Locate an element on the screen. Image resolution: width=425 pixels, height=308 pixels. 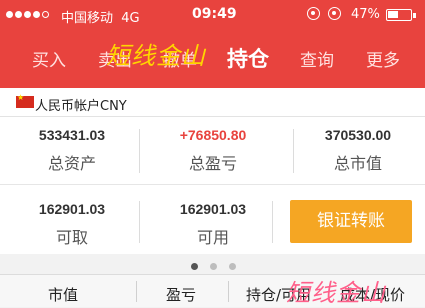
battery-icon is located at coordinates (401, 15).